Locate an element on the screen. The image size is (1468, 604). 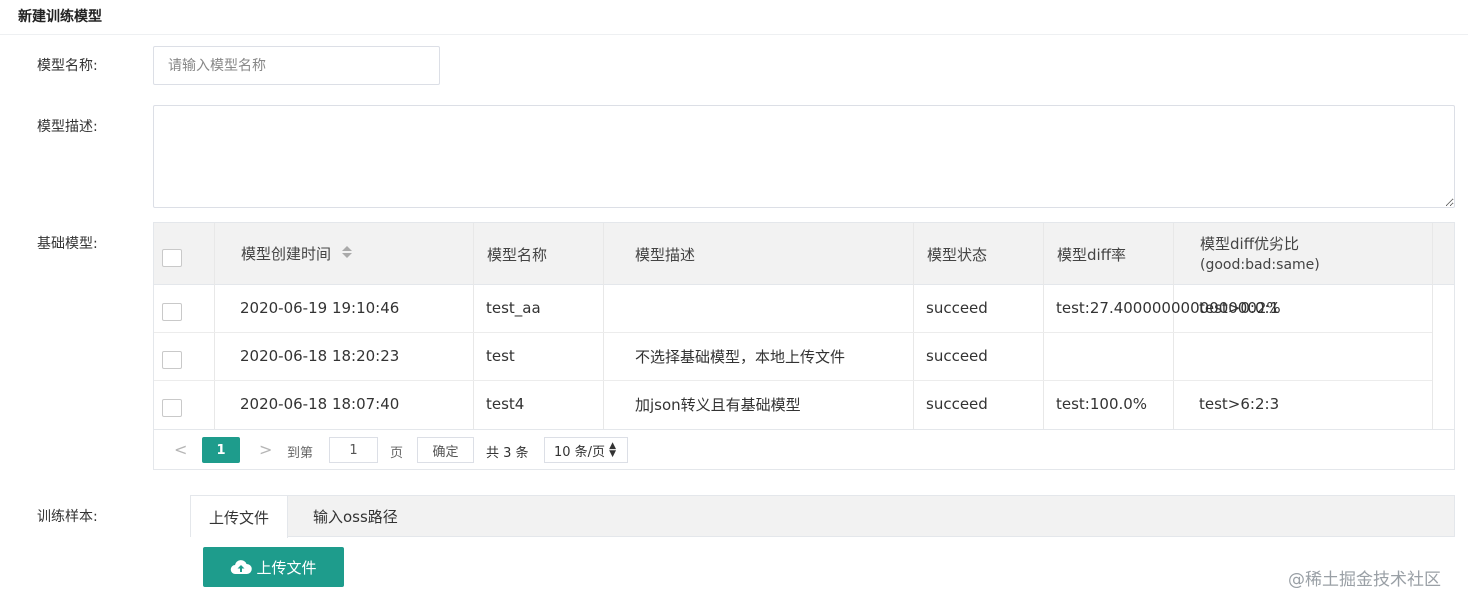
cell-ratio: test>6:2:3 is located at coordinates (1239, 404).